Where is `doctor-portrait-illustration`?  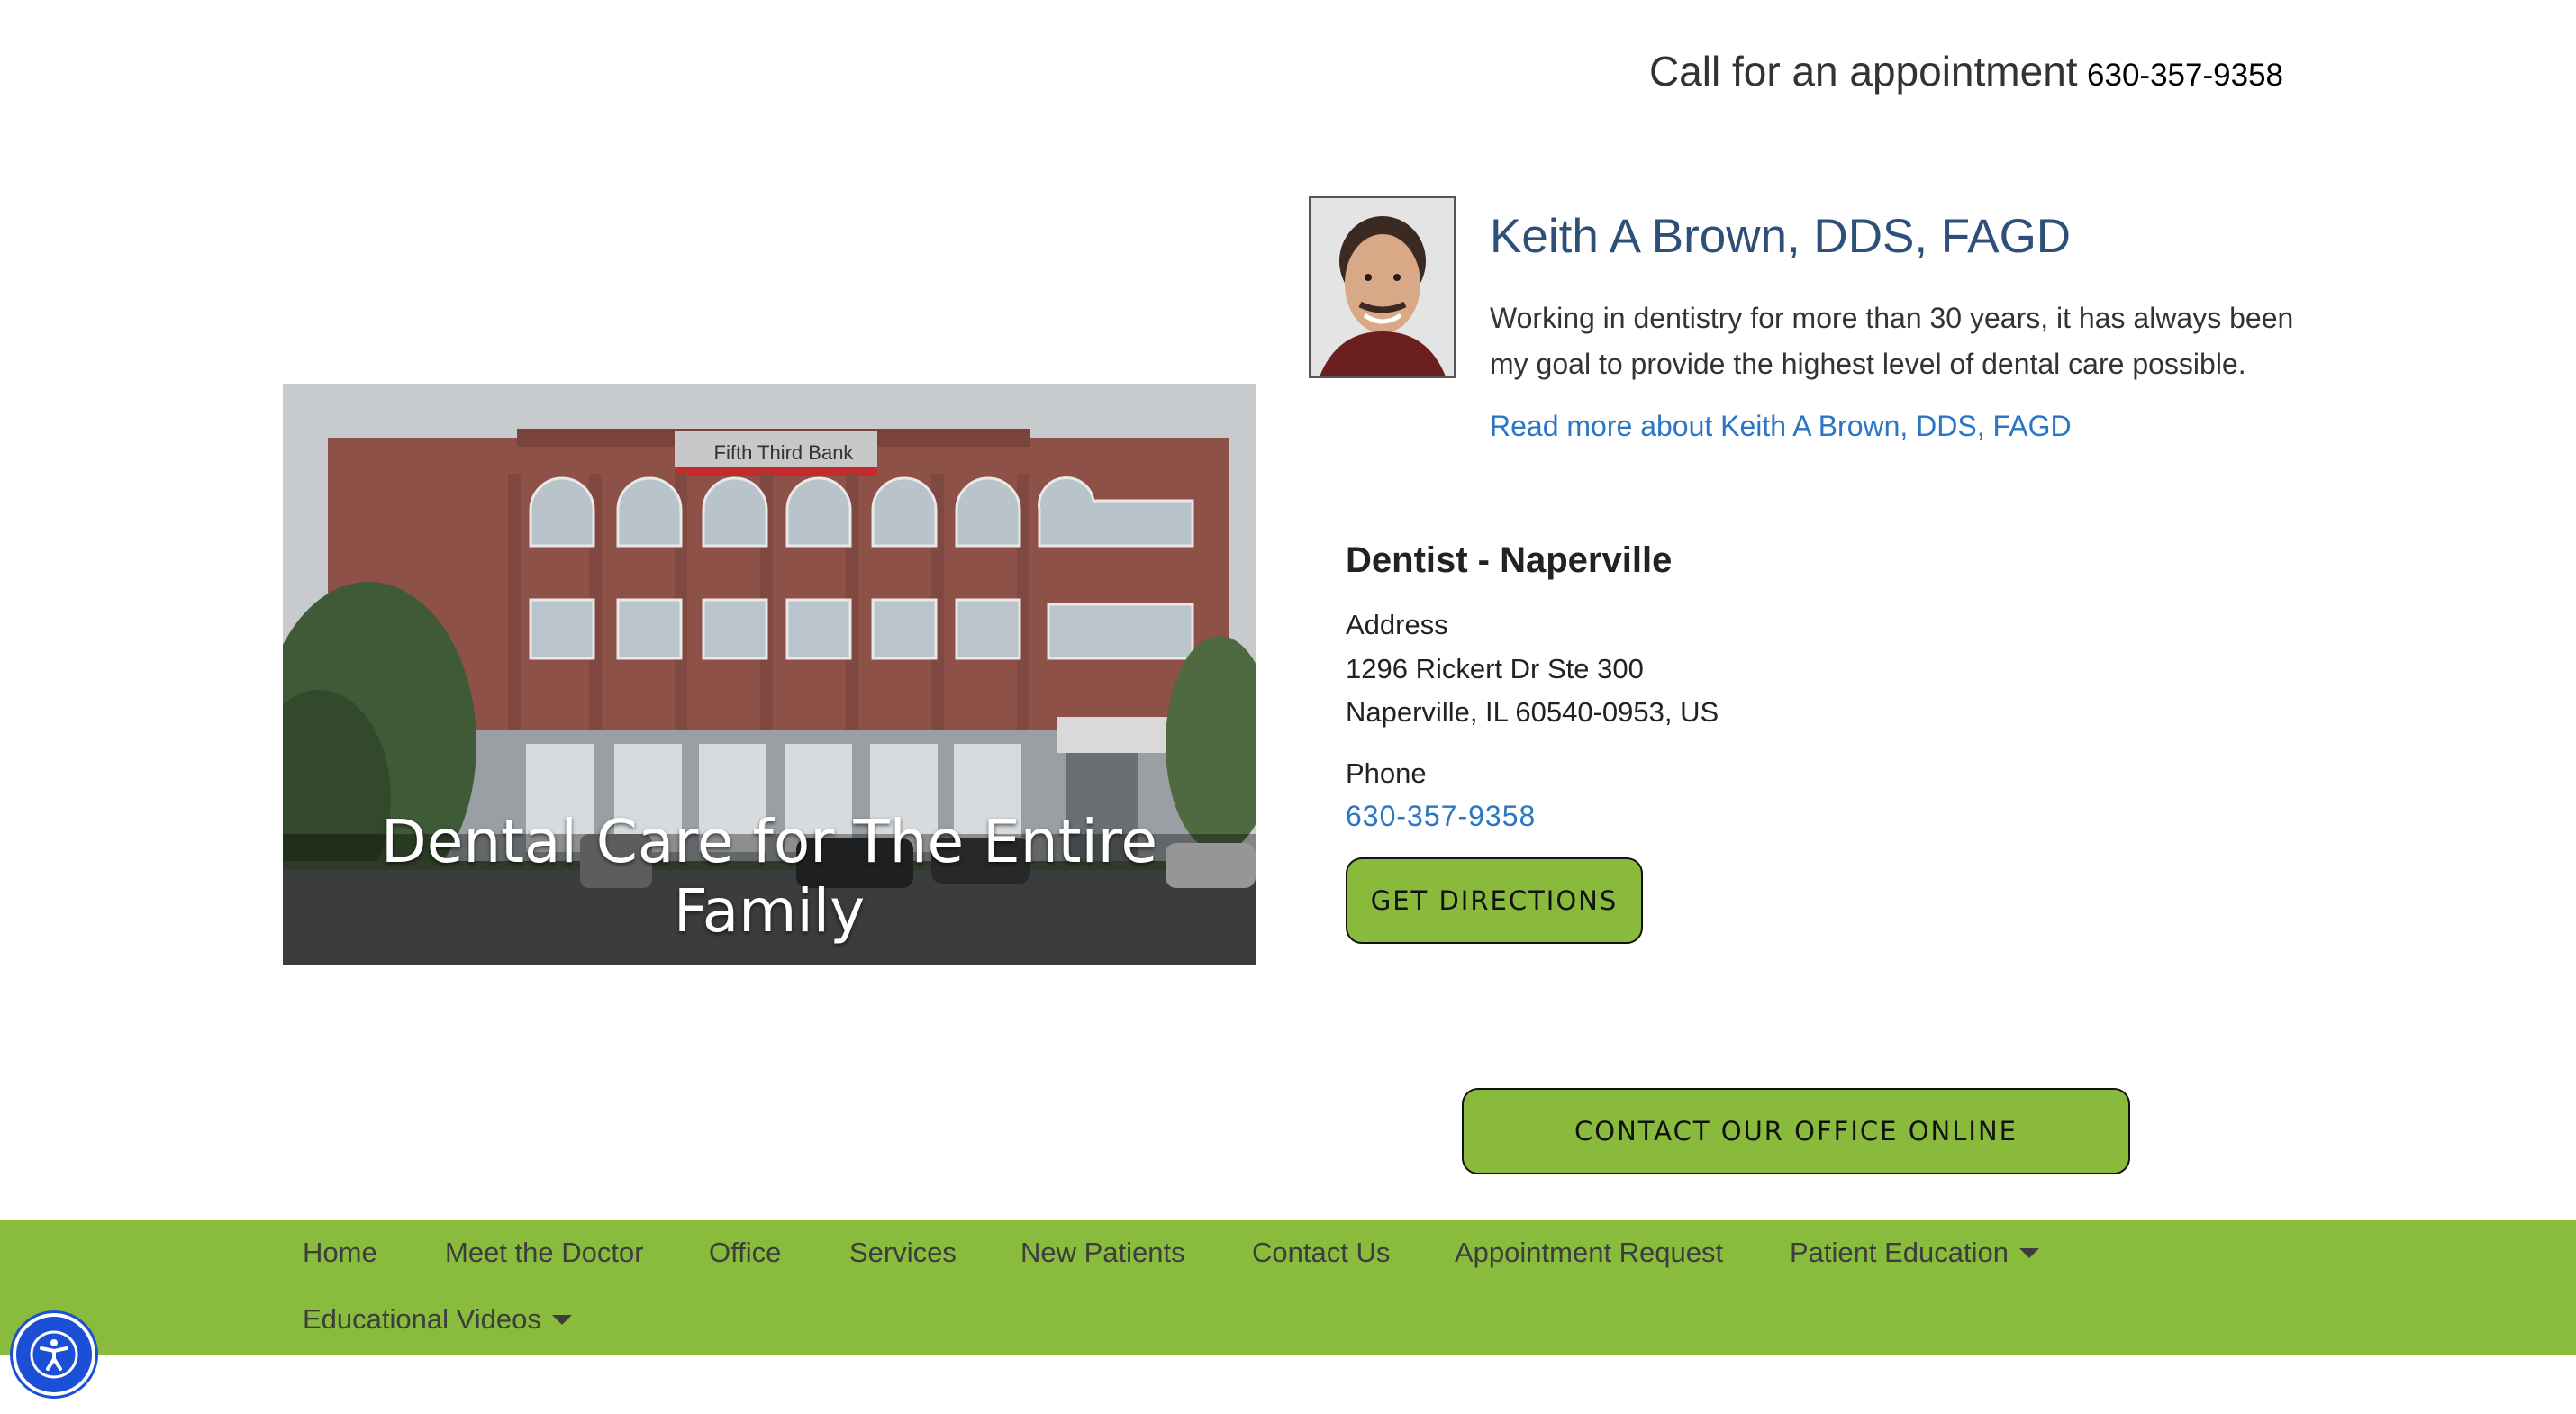 doctor-portrait-illustration is located at coordinates (1382, 287).